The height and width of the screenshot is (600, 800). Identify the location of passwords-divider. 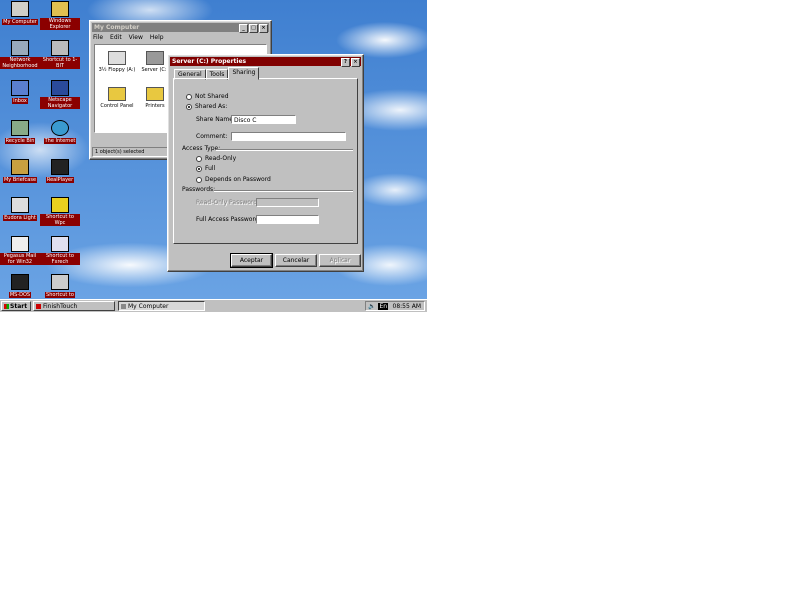
(283, 190).